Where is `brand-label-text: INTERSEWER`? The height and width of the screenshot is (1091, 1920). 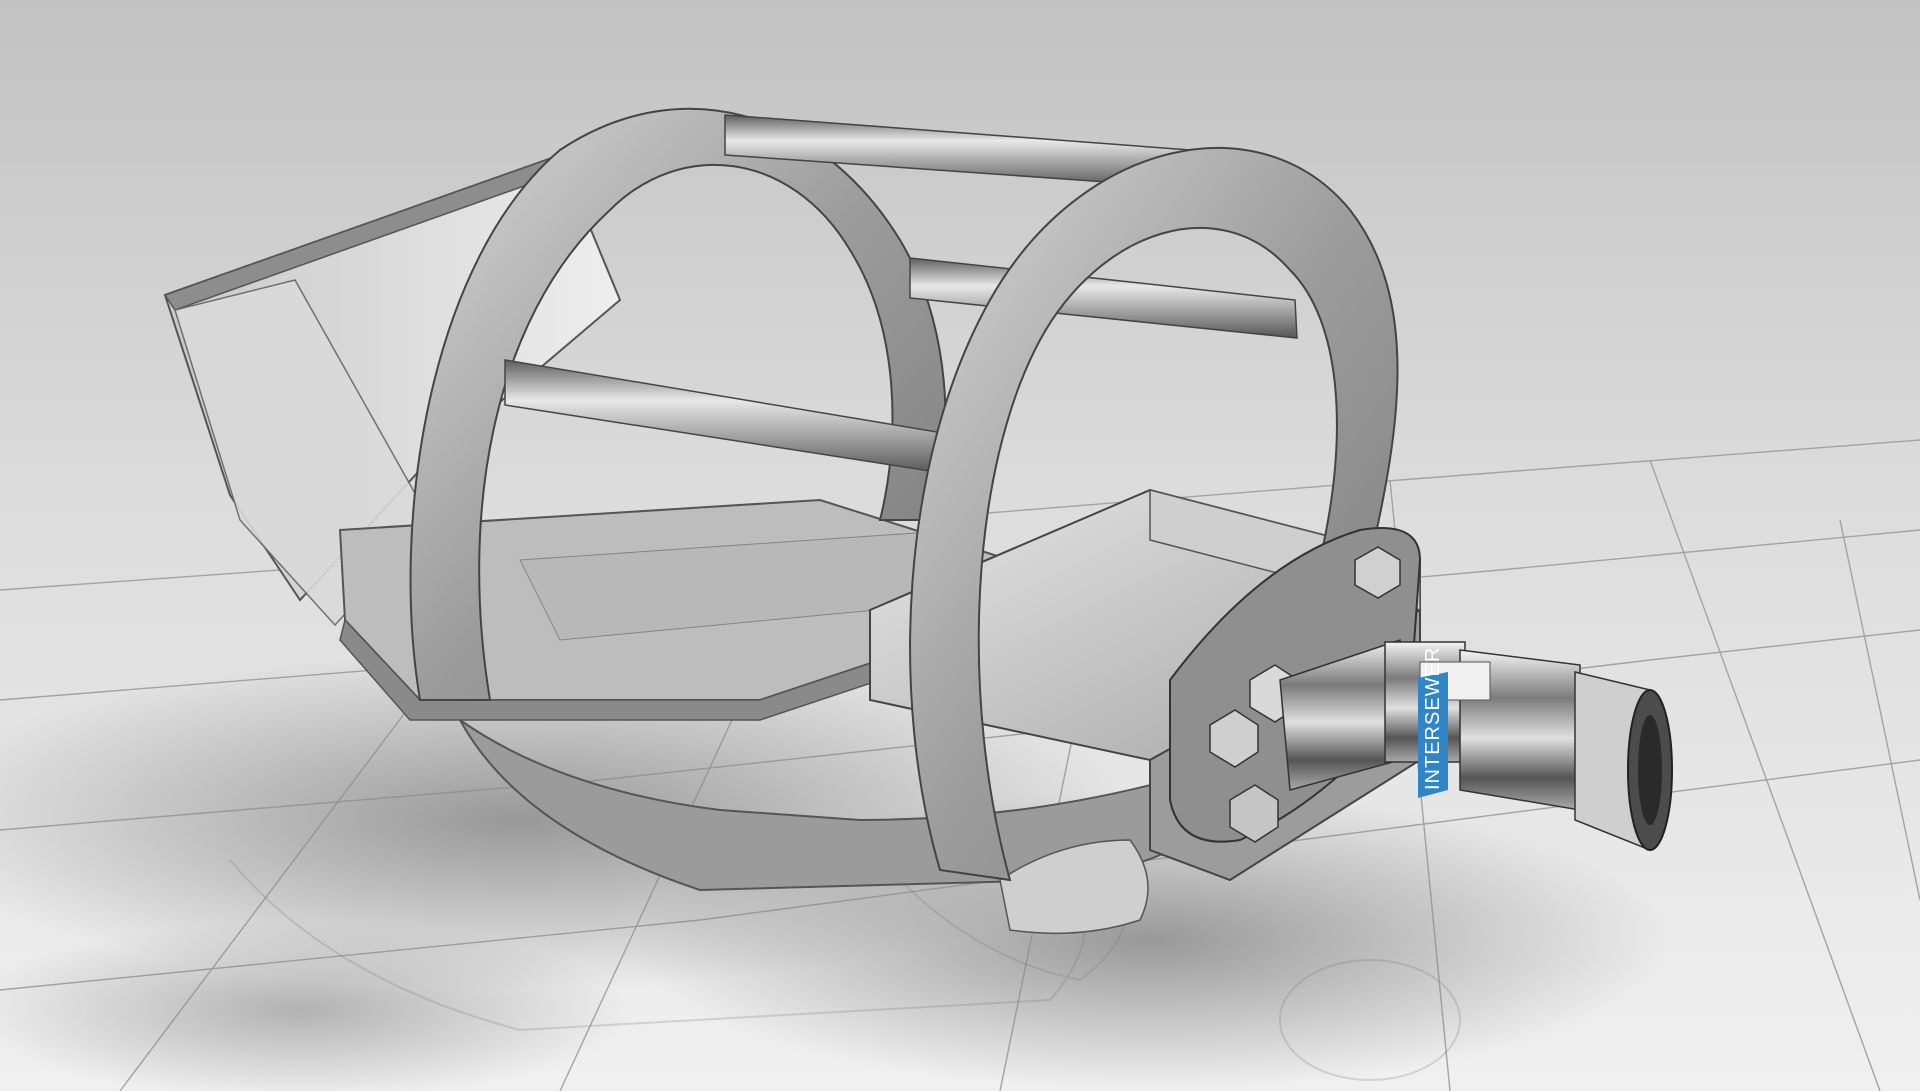 brand-label-text: INTERSEWER is located at coordinates (1433, 718).